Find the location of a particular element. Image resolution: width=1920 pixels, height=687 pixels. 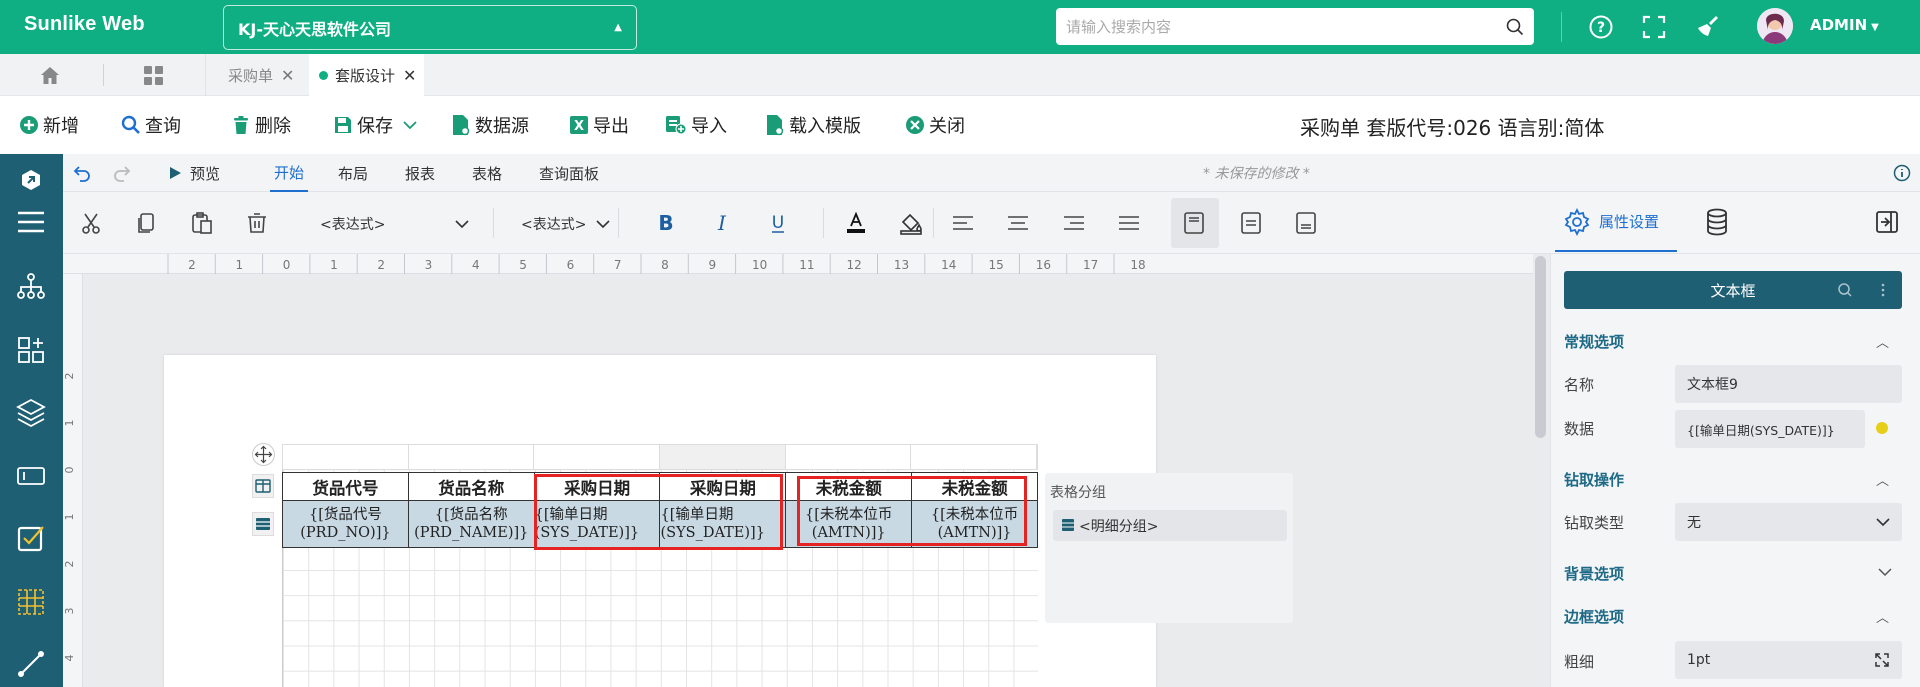

fill-color-icon is located at coordinates (911, 223).